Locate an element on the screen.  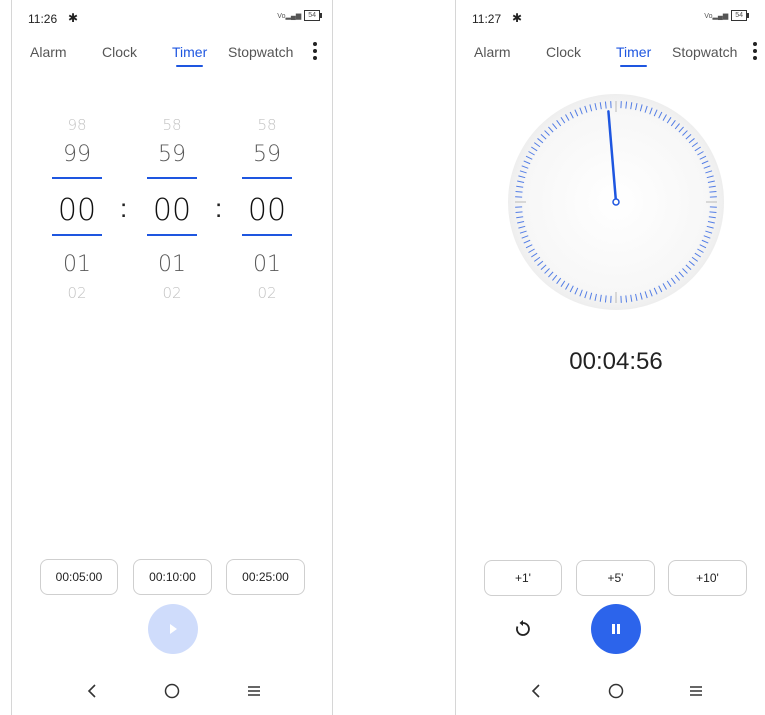
add-10min-button: +10' is located at coordinates (707, 578).